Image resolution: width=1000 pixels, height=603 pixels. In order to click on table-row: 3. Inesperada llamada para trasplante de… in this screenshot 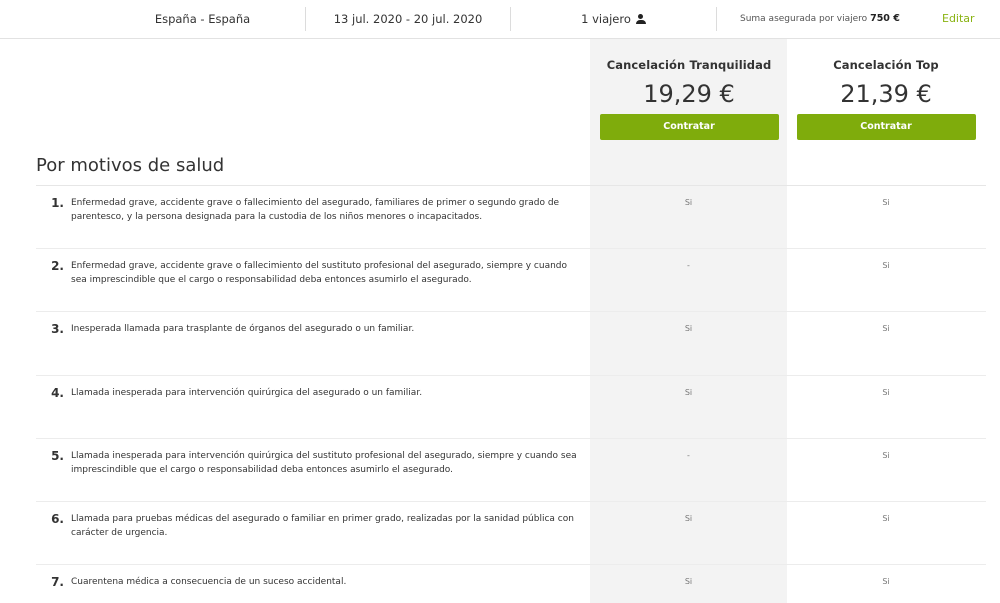, I will do `click(500, 344)`.